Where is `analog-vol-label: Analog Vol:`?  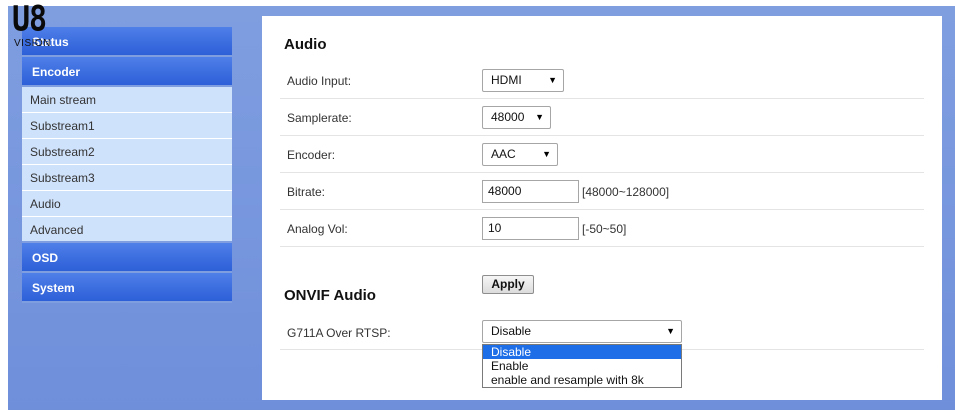 analog-vol-label: Analog Vol: is located at coordinates (317, 229).